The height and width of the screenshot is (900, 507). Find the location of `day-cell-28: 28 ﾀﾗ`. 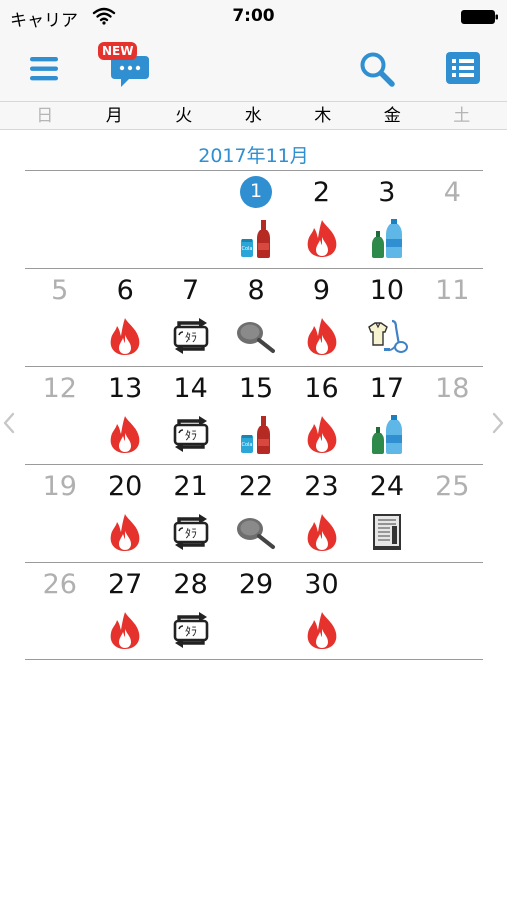

day-cell-28: 28 ﾀﾗ is located at coordinates (191, 612).